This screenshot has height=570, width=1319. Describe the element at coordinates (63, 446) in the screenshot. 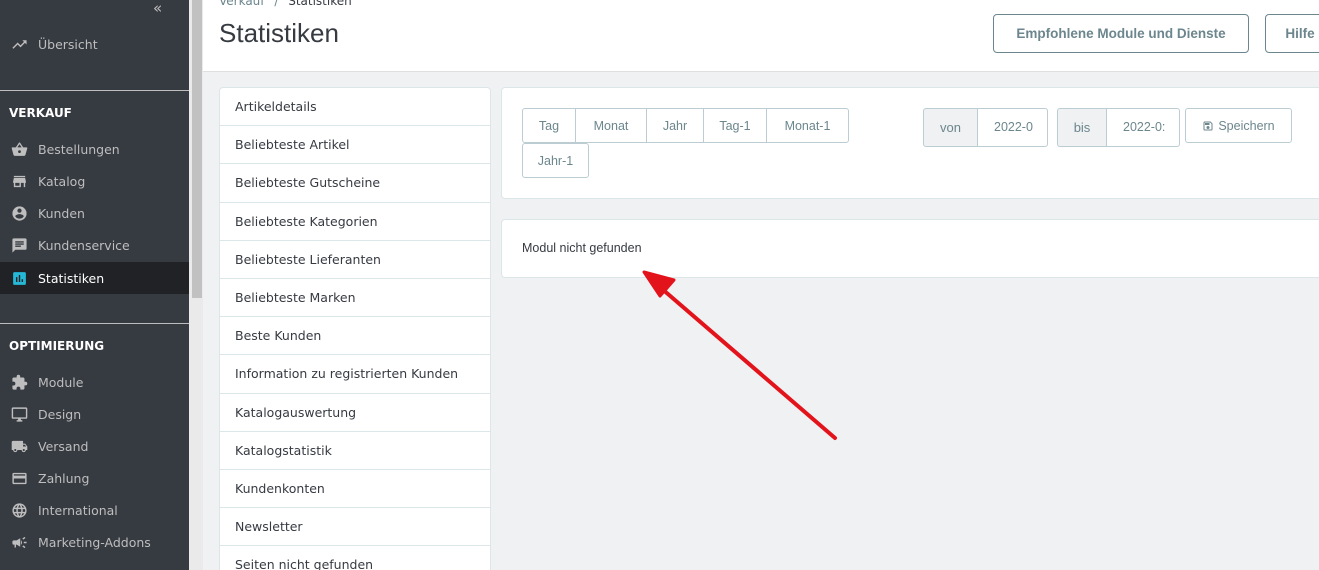

I see `sidebar-item-label: Versand` at that location.